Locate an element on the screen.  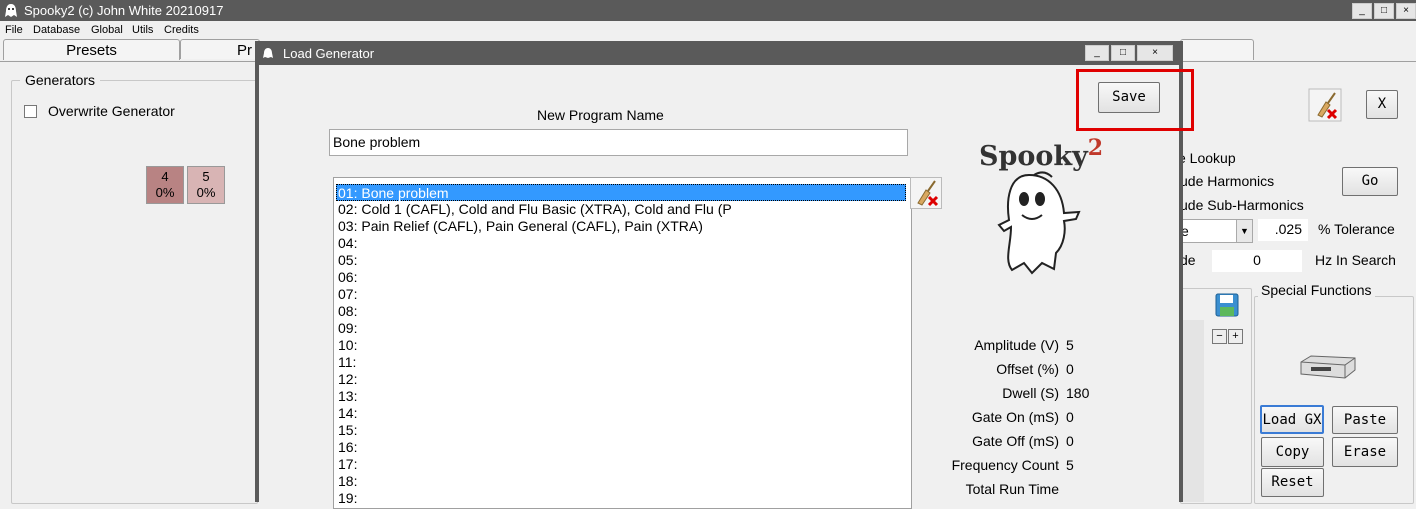
go-button: Go is located at coordinates (1370, 181).